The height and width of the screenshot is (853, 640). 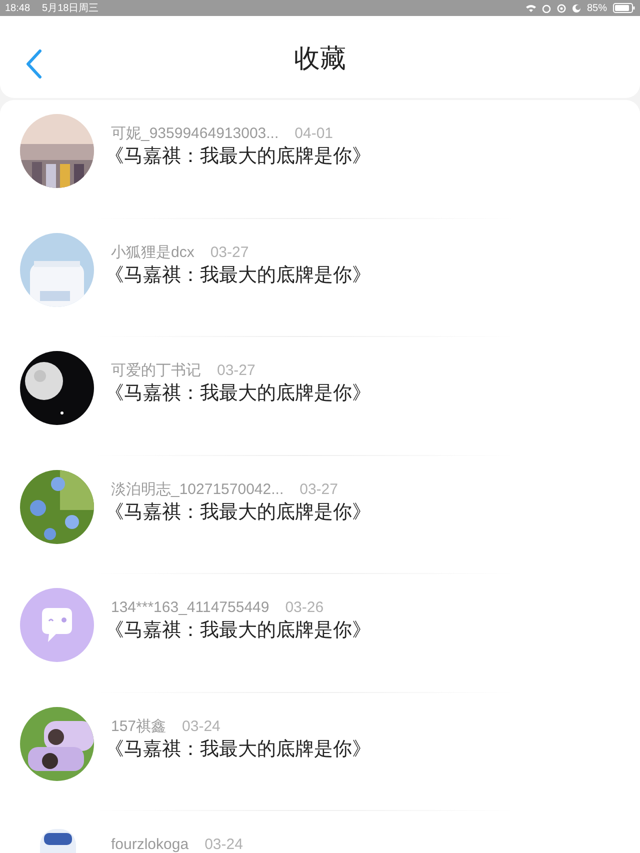 I want to click on wifi-icon, so click(x=531, y=8).